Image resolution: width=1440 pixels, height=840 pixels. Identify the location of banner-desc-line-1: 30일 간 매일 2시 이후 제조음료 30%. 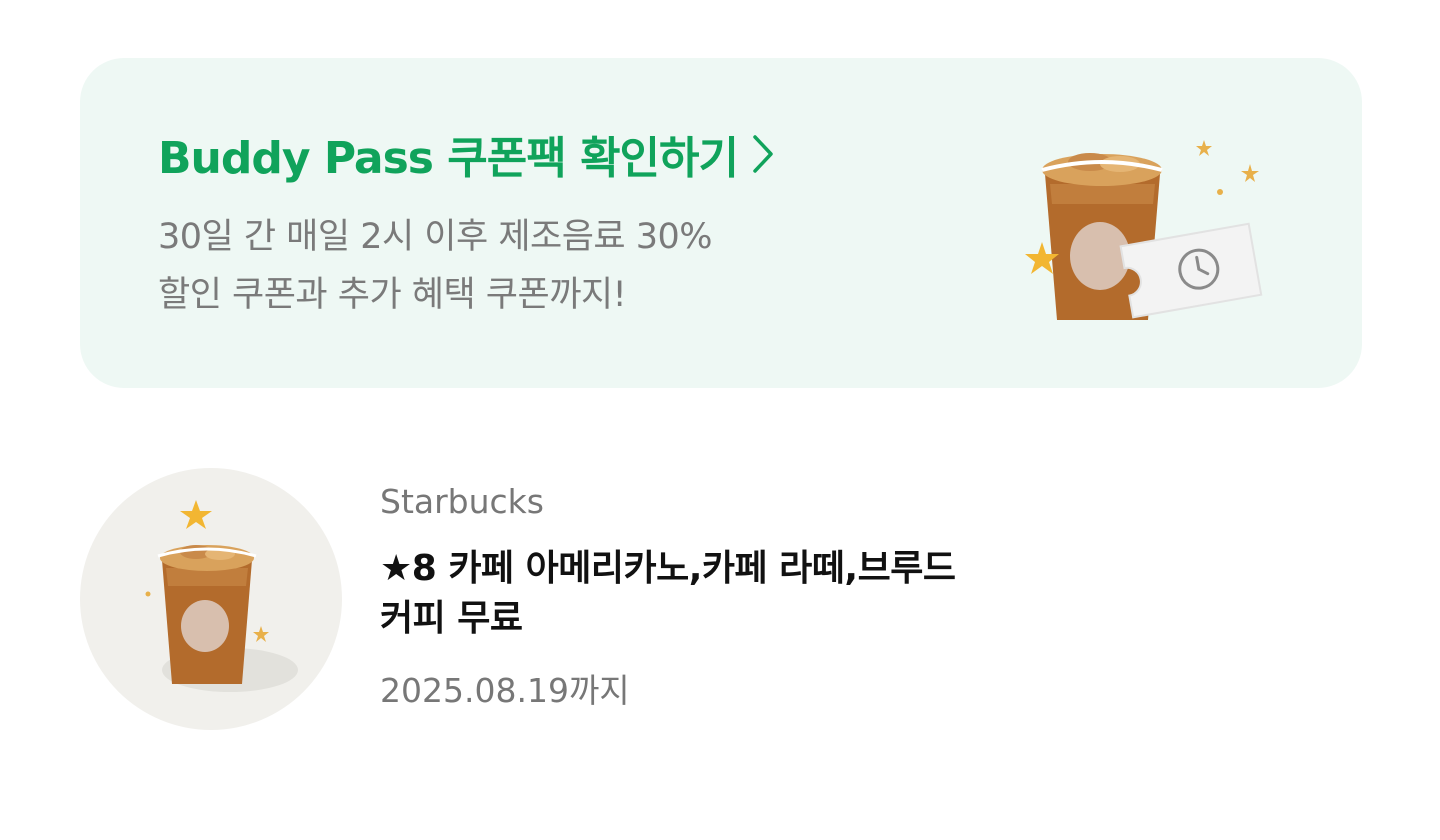
(435, 237).